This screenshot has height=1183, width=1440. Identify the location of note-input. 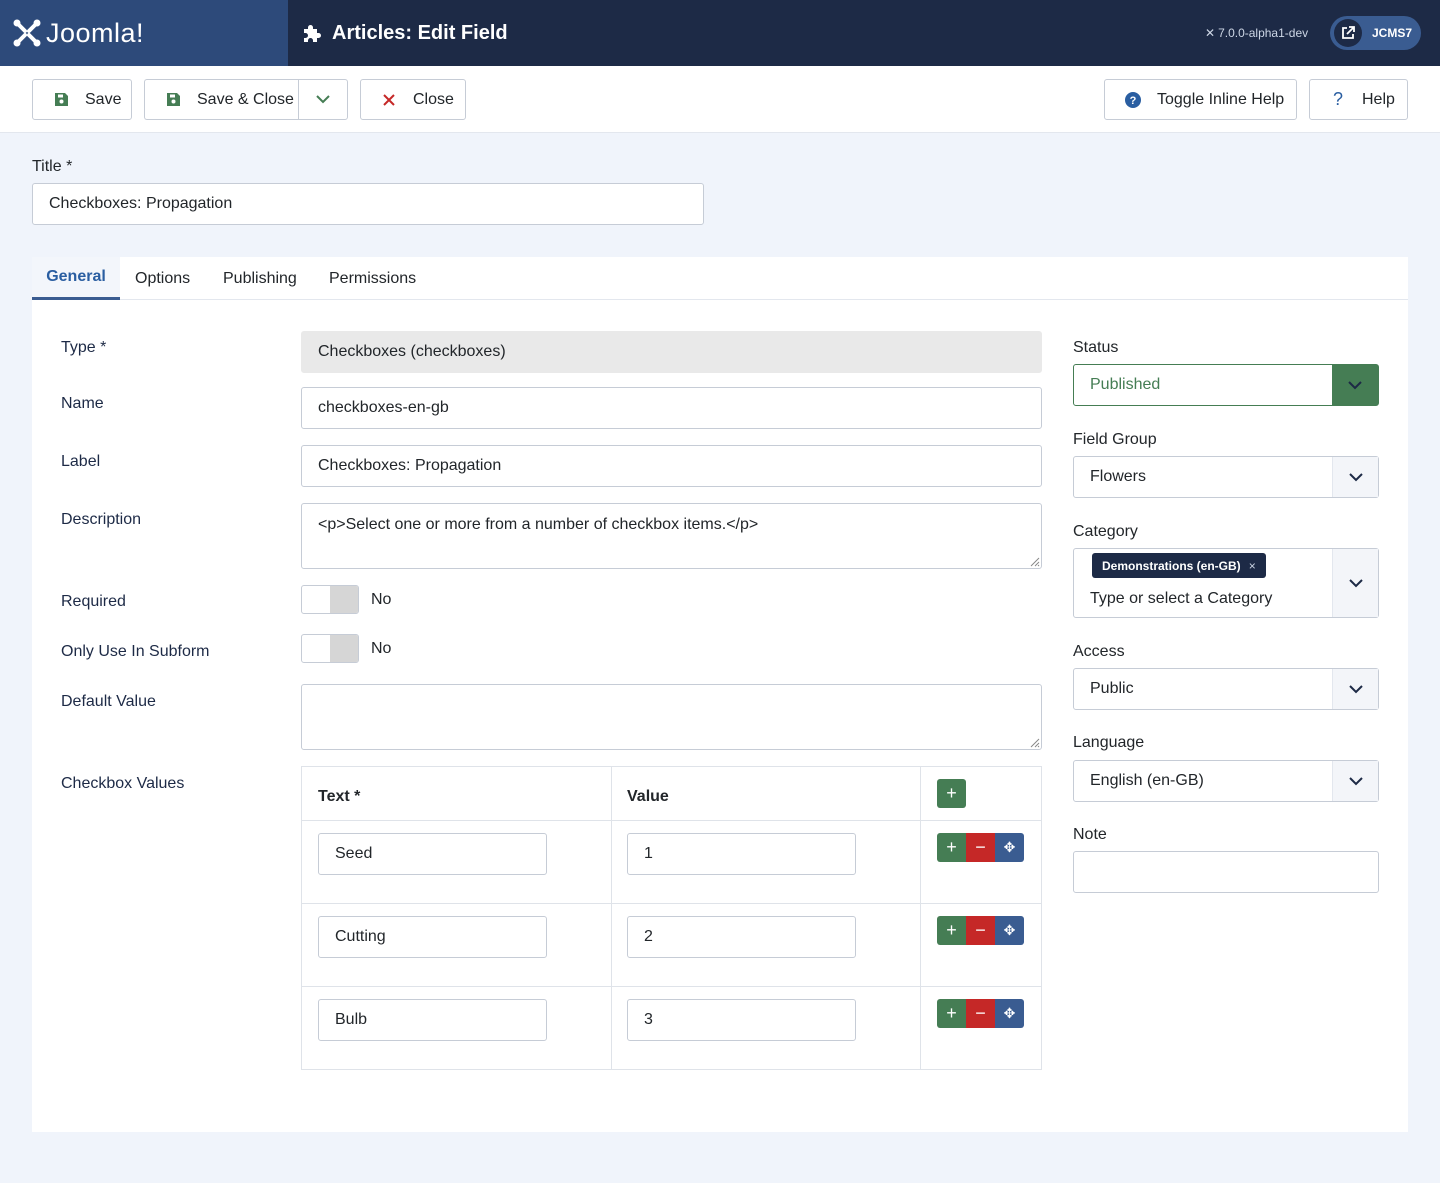
(1226, 872).